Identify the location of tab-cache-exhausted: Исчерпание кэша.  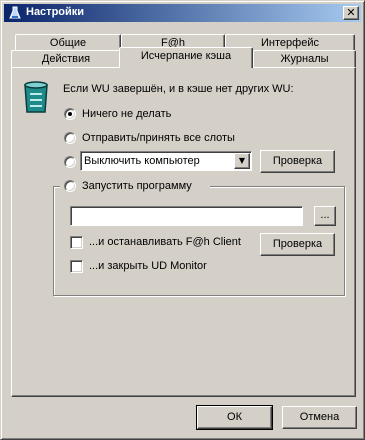
(186, 57).